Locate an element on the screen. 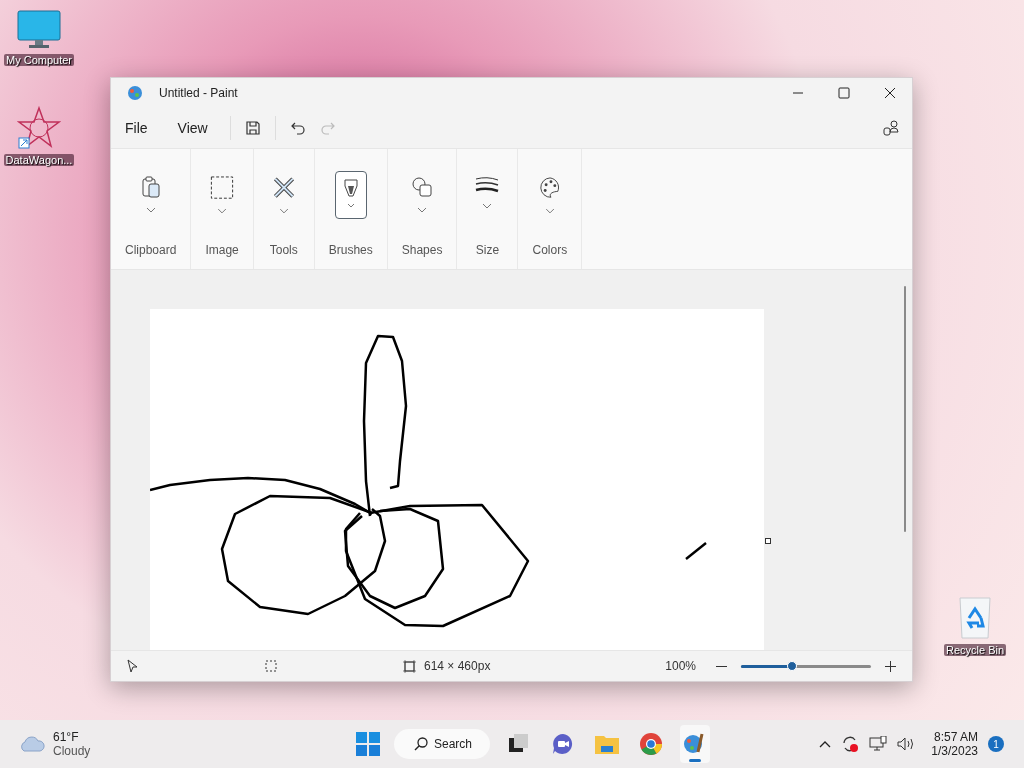 The height and width of the screenshot is (768, 1024). clipboard-icon is located at coordinates (150, 187).